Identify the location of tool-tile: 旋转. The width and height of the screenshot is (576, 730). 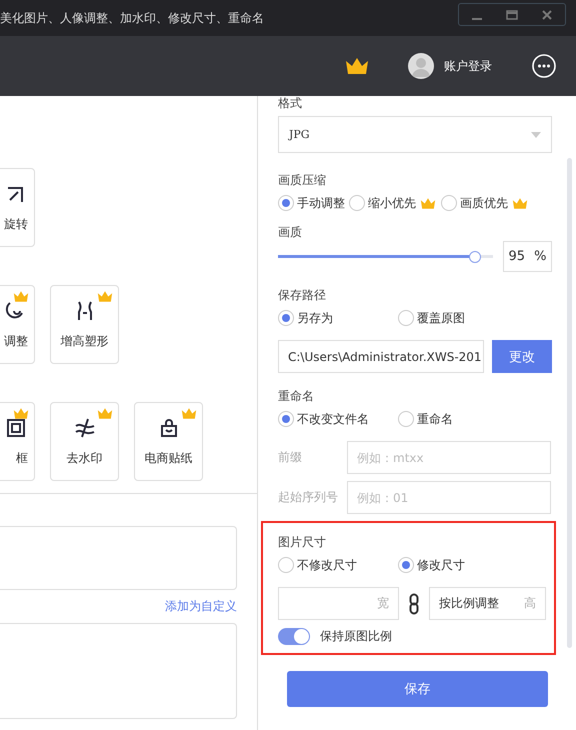
(17, 207).